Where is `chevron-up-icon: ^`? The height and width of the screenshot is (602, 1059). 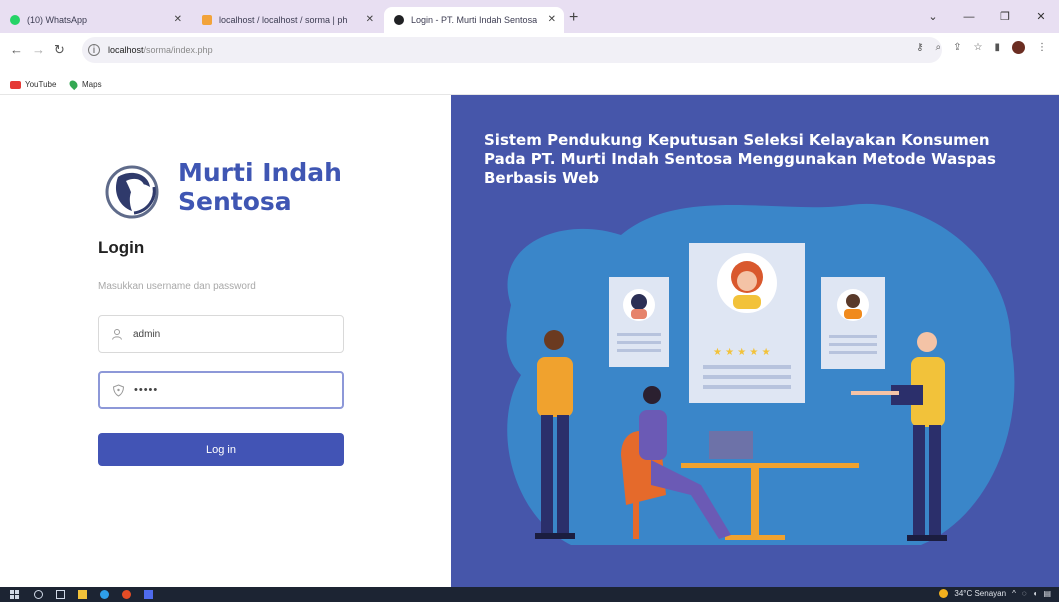
chevron-up-icon: ^ is located at coordinates (1014, 593).